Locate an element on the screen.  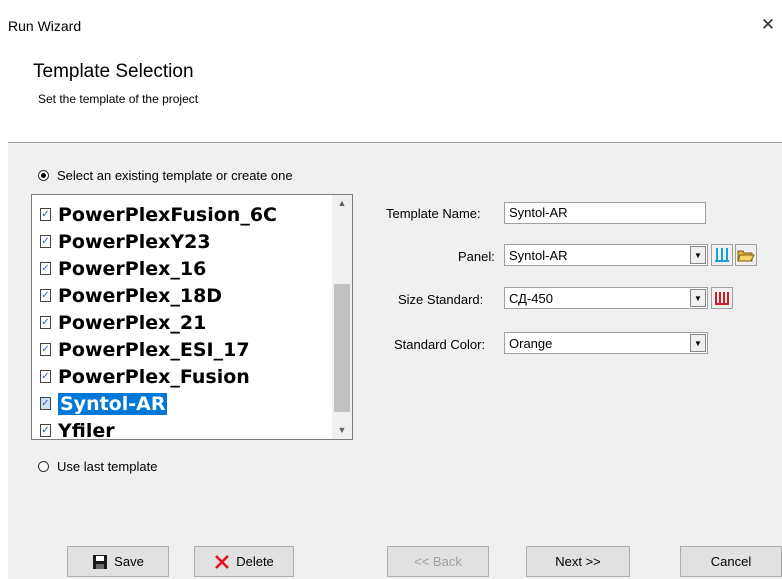
standard-color-dropdown-icon: ▼ is located at coordinates (698, 343).